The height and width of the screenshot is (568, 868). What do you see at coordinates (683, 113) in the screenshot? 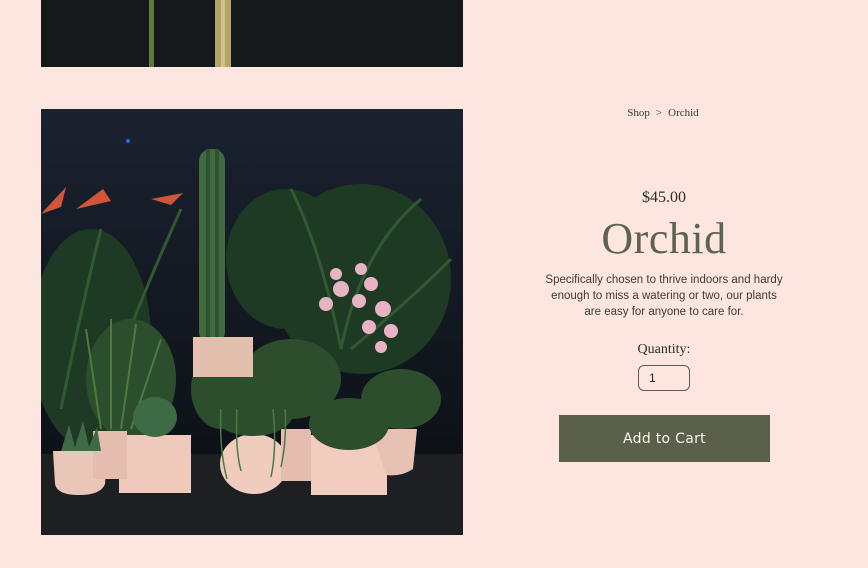
I see `breadcrumb-current: Orchid` at bounding box center [683, 113].